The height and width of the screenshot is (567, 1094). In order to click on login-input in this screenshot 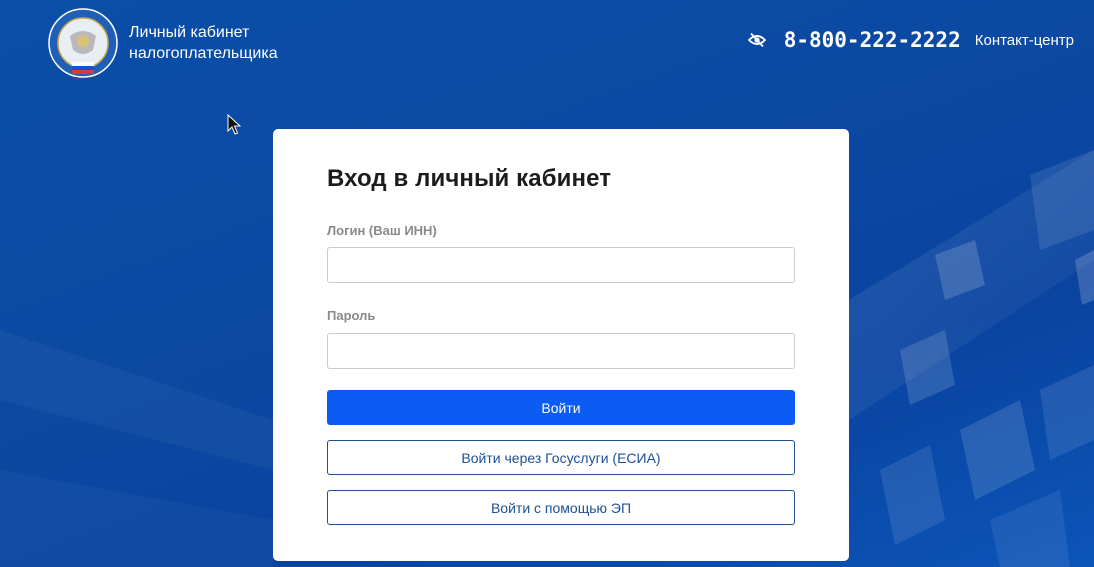, I will do `click(561, 265)`.